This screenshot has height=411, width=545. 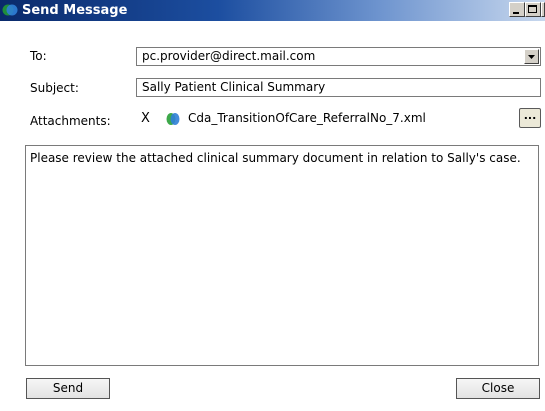 What do you see at coordinates (272, 10) in the screenshot?
I see `title-bar: Send Message` at bounding box center [272, 10].